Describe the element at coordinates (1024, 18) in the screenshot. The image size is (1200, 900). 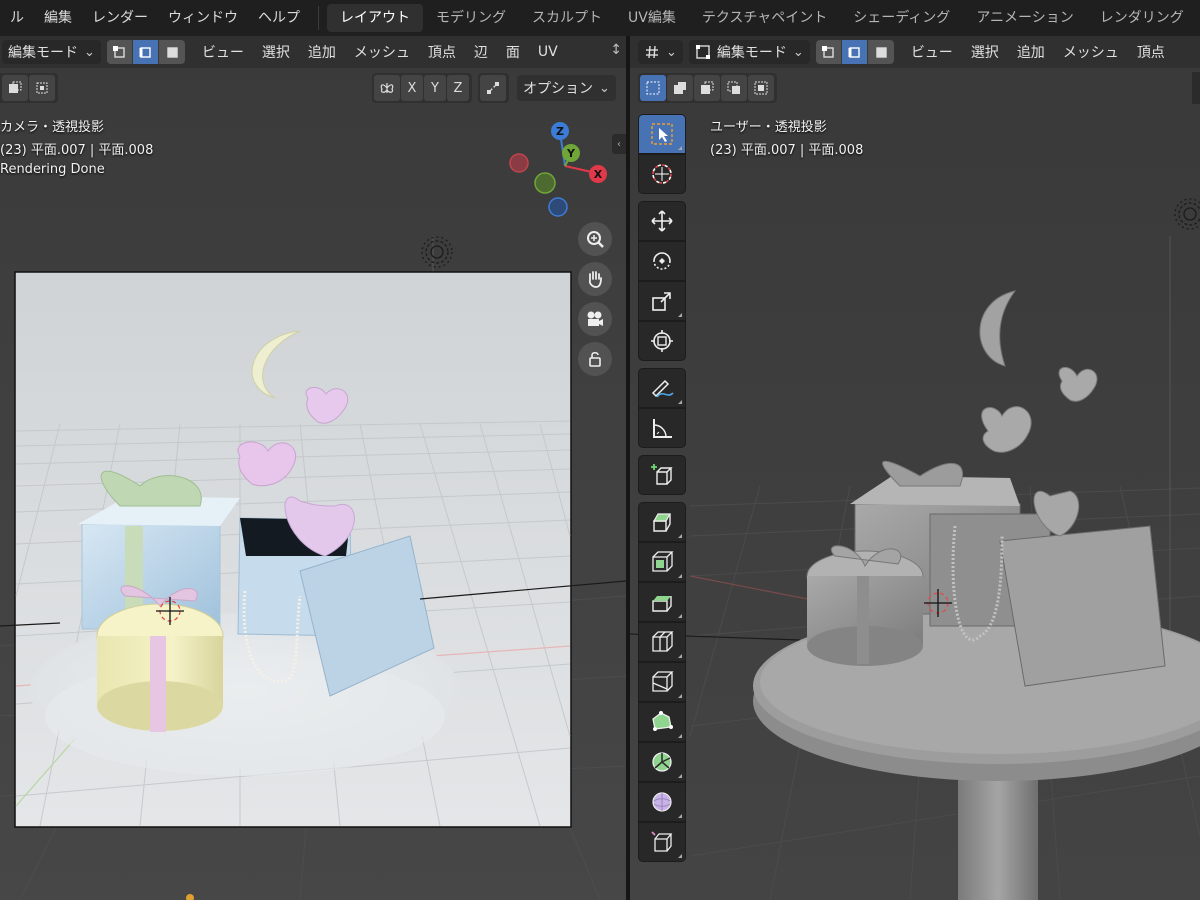
I see `tab-animation: アニメーション` at that location.